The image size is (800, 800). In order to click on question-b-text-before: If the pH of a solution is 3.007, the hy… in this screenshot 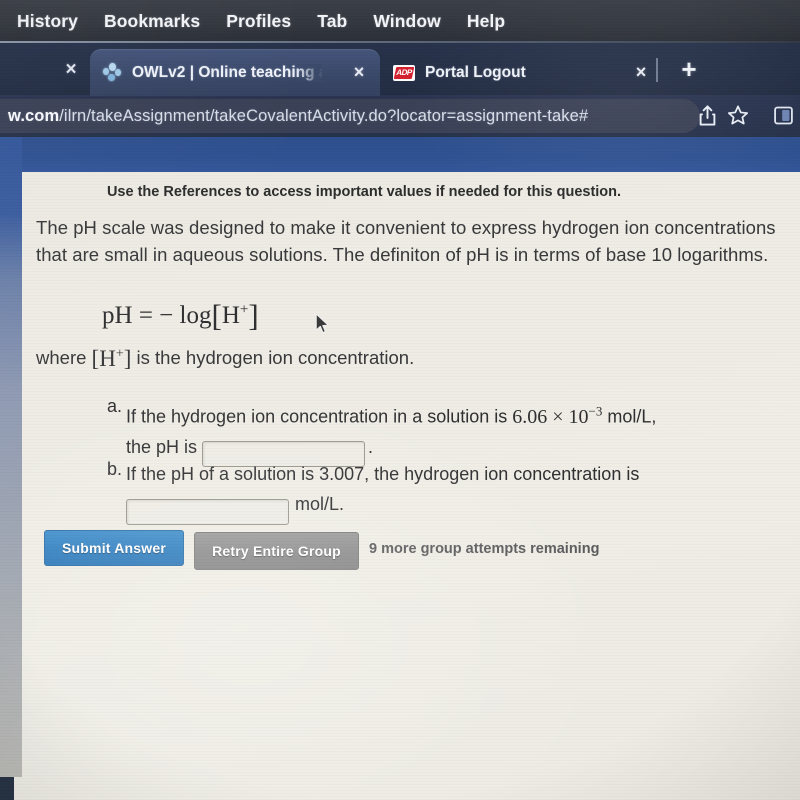, I will do `click(383, 474)`.